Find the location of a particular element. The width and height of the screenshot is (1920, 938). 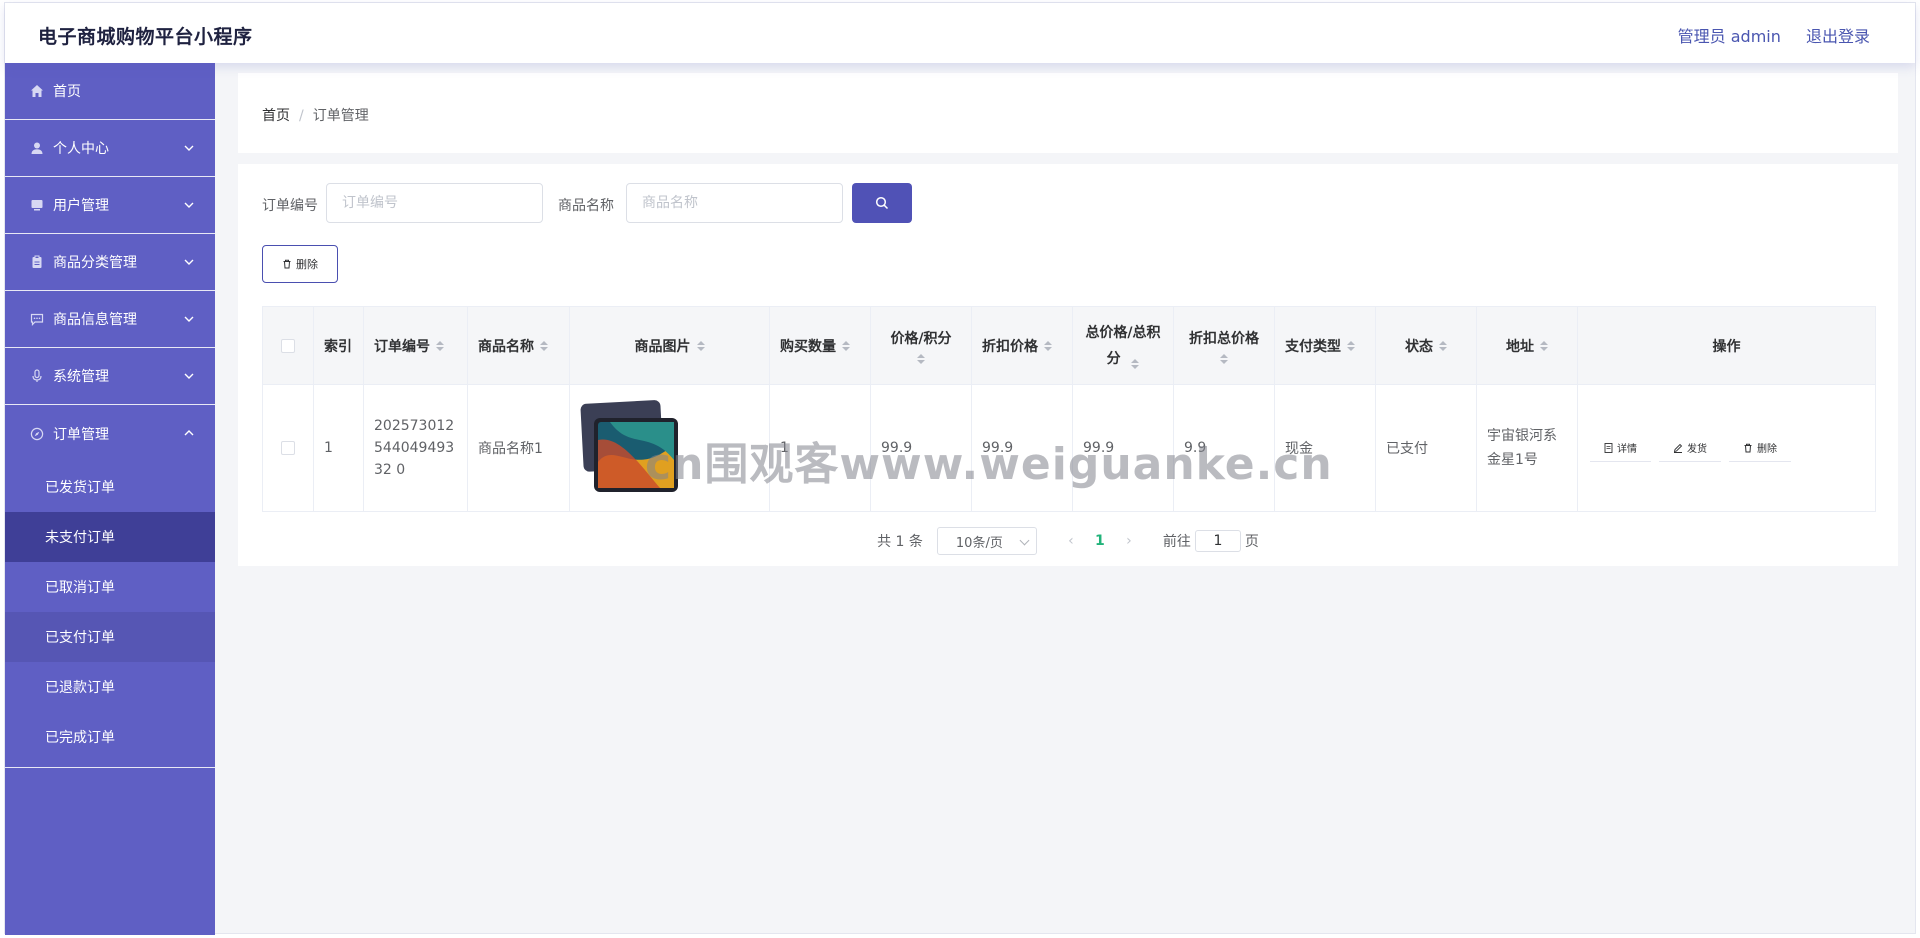

select-all-checkbox is located at coordinates (288, 345).